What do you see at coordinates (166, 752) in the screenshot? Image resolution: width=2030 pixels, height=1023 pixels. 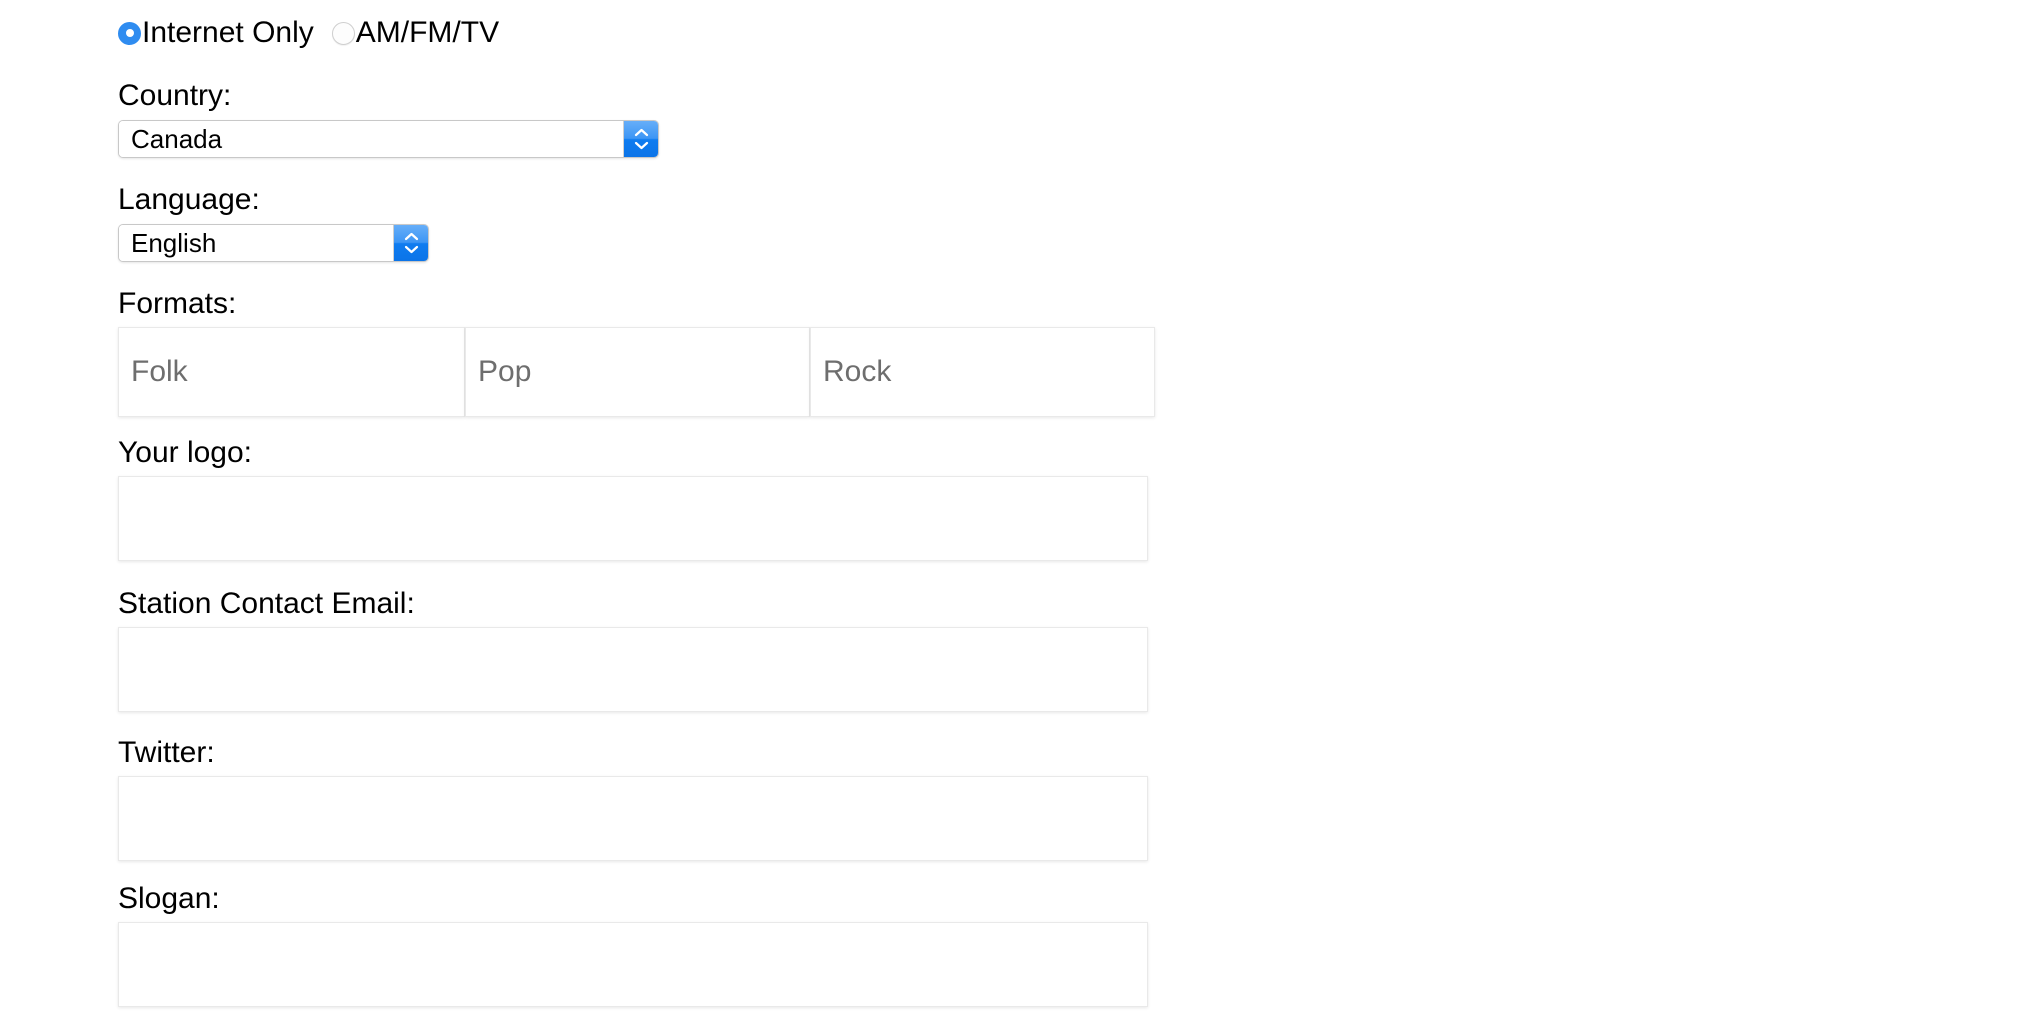 I see `twitter-label: Twitter:` at bounding box center [166, 752].